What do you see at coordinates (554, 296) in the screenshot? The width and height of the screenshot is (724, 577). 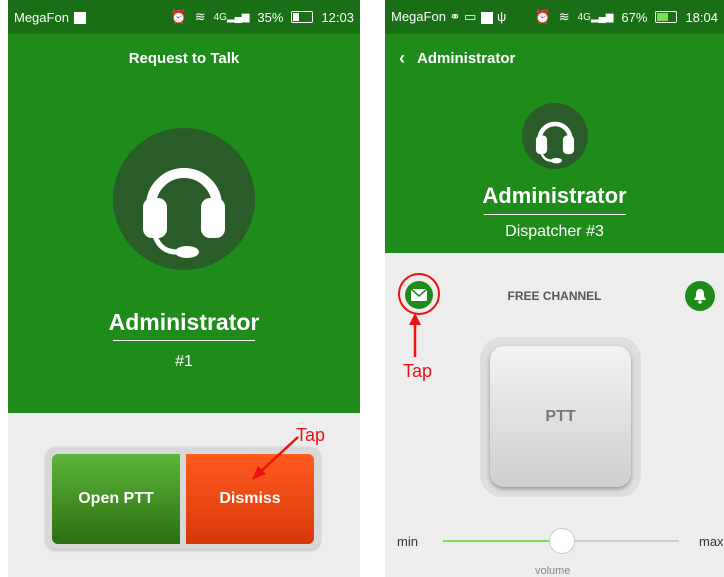 I see `channel-status: FREE CHANNEL` at bounding box center [554, 296].